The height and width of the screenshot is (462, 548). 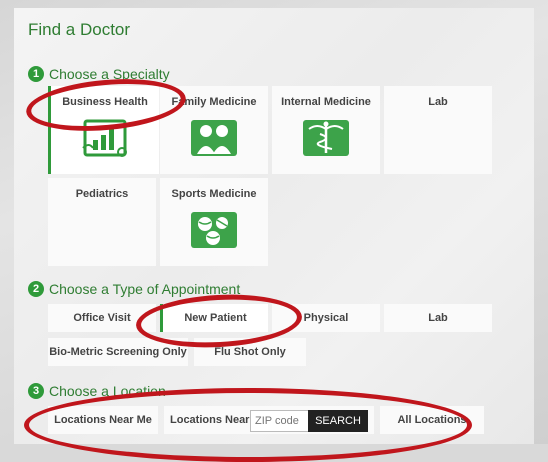 What do you see at coordinates (214, 230) in the screenshot?
I see `sports-balls-icon` at bounding box center [214, 230].